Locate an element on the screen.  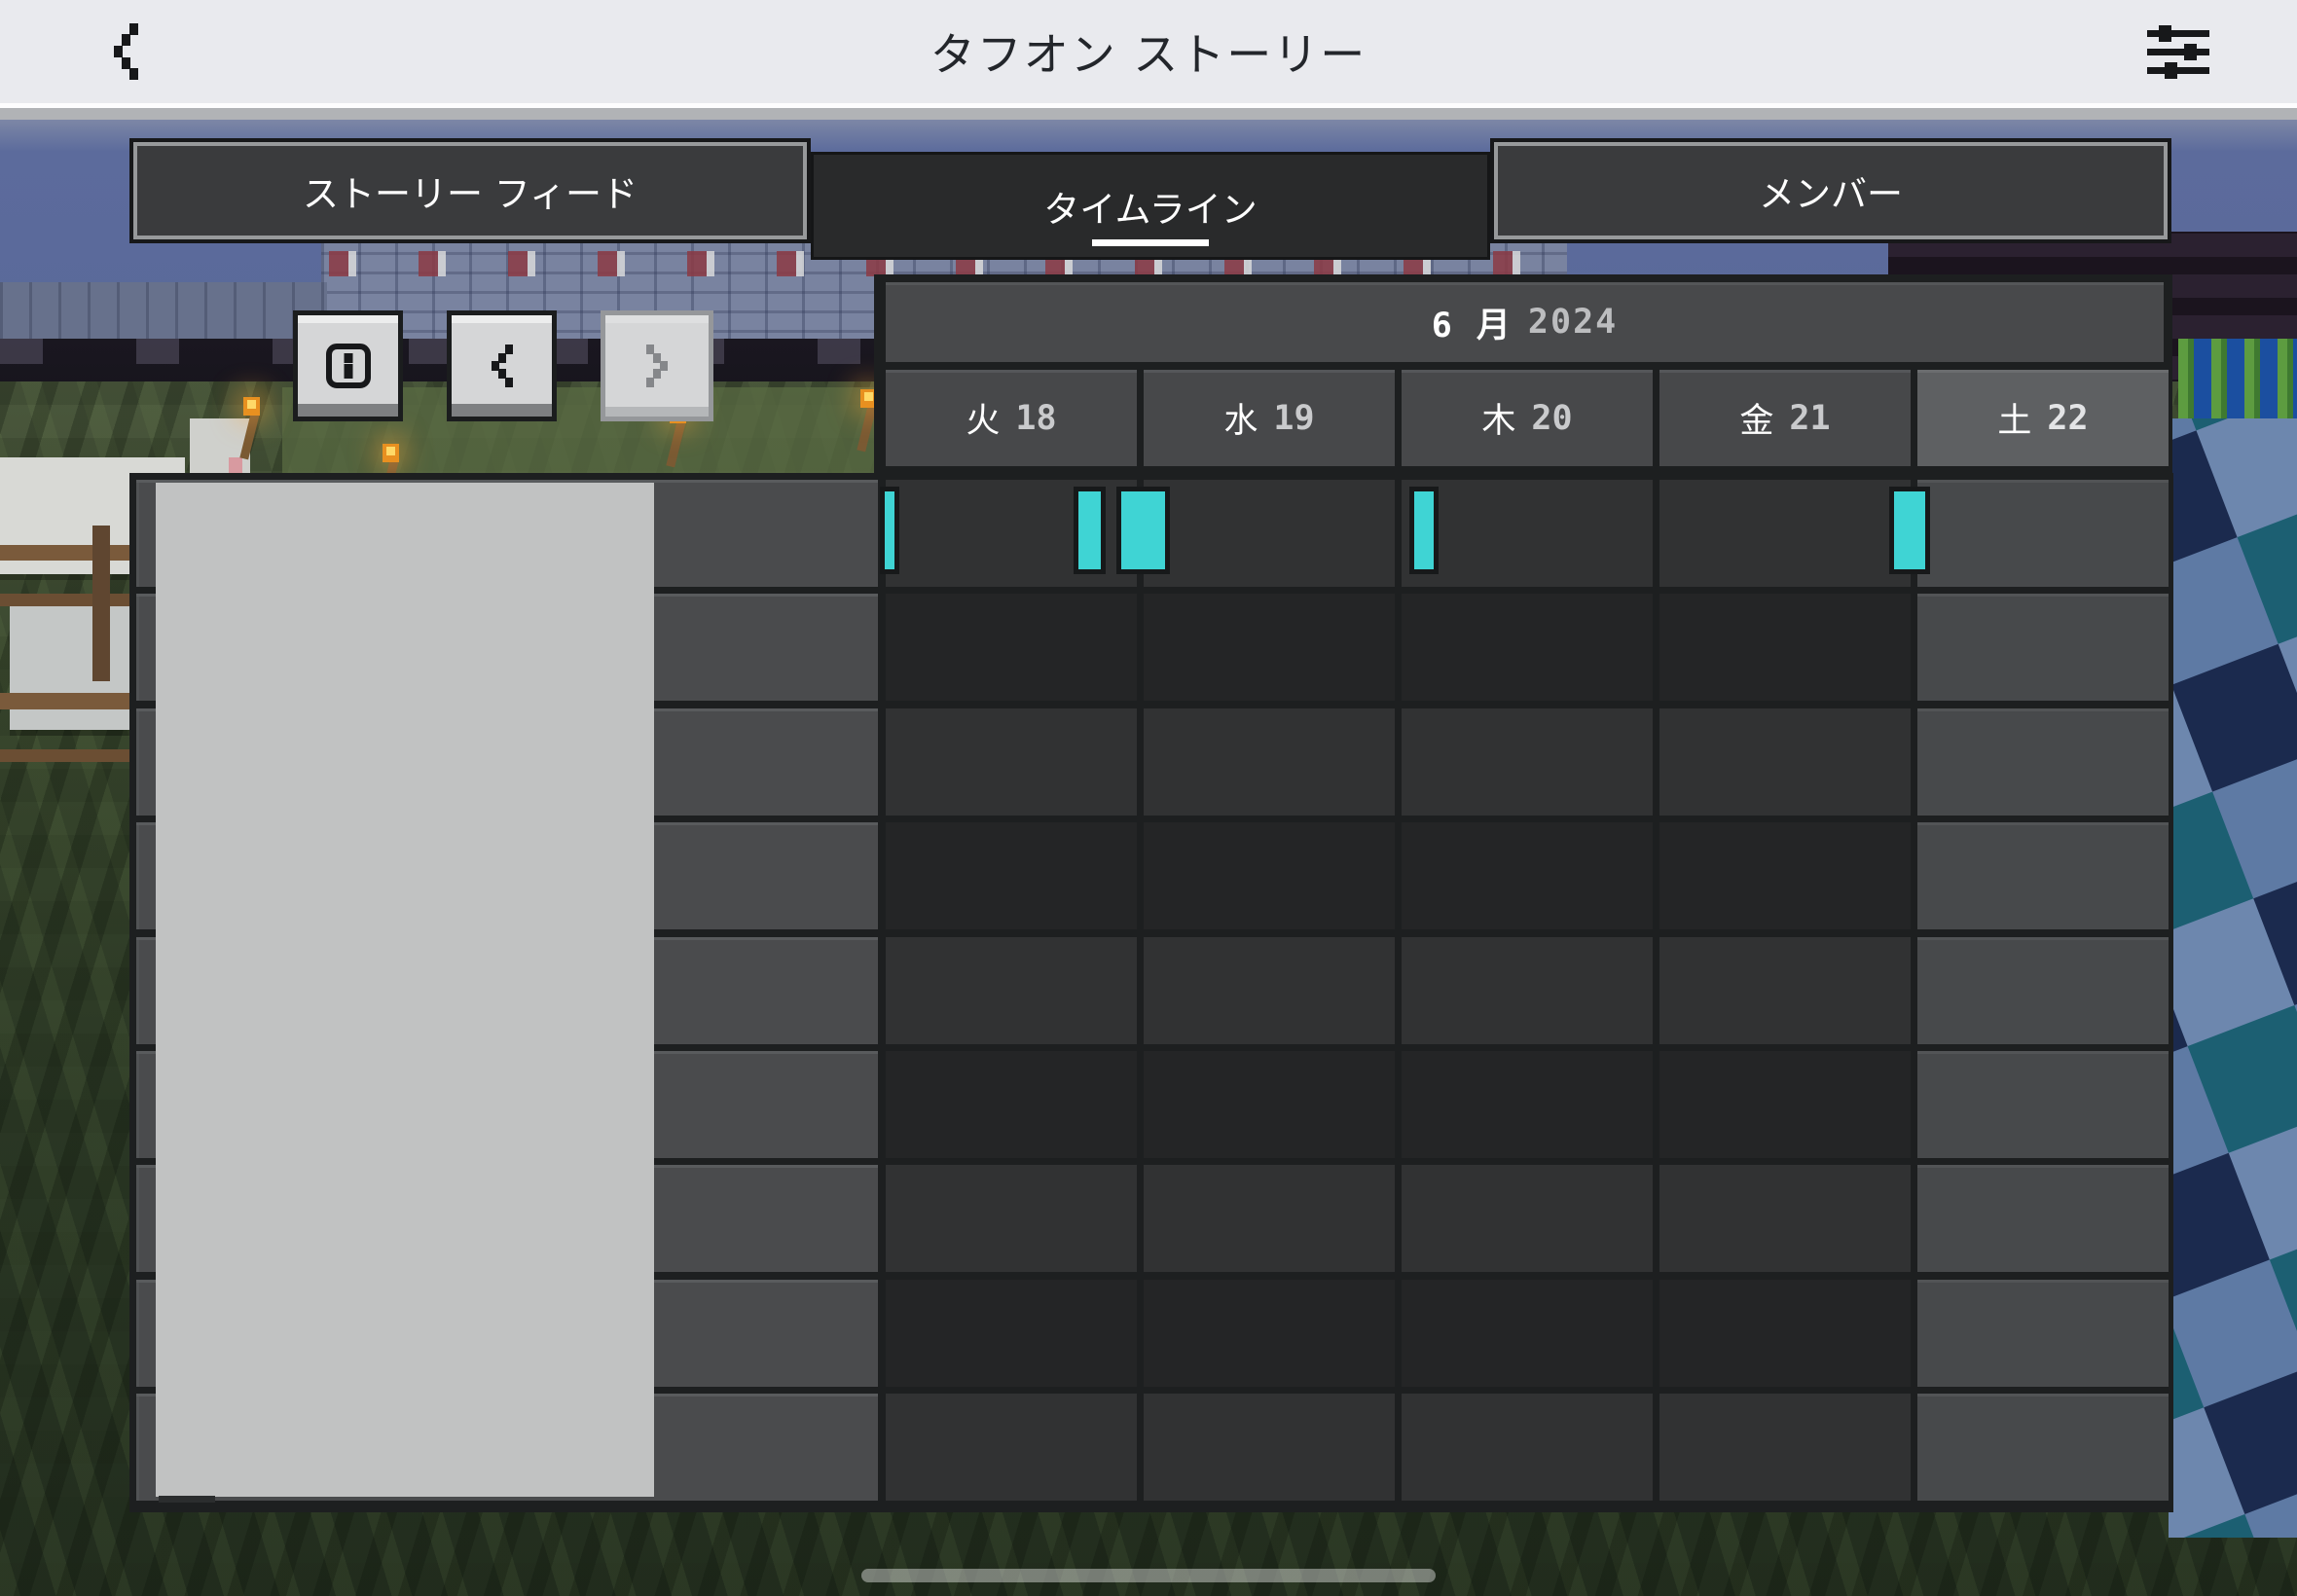
day-header-19: 水 19 is located at coordinates (1269, 418).